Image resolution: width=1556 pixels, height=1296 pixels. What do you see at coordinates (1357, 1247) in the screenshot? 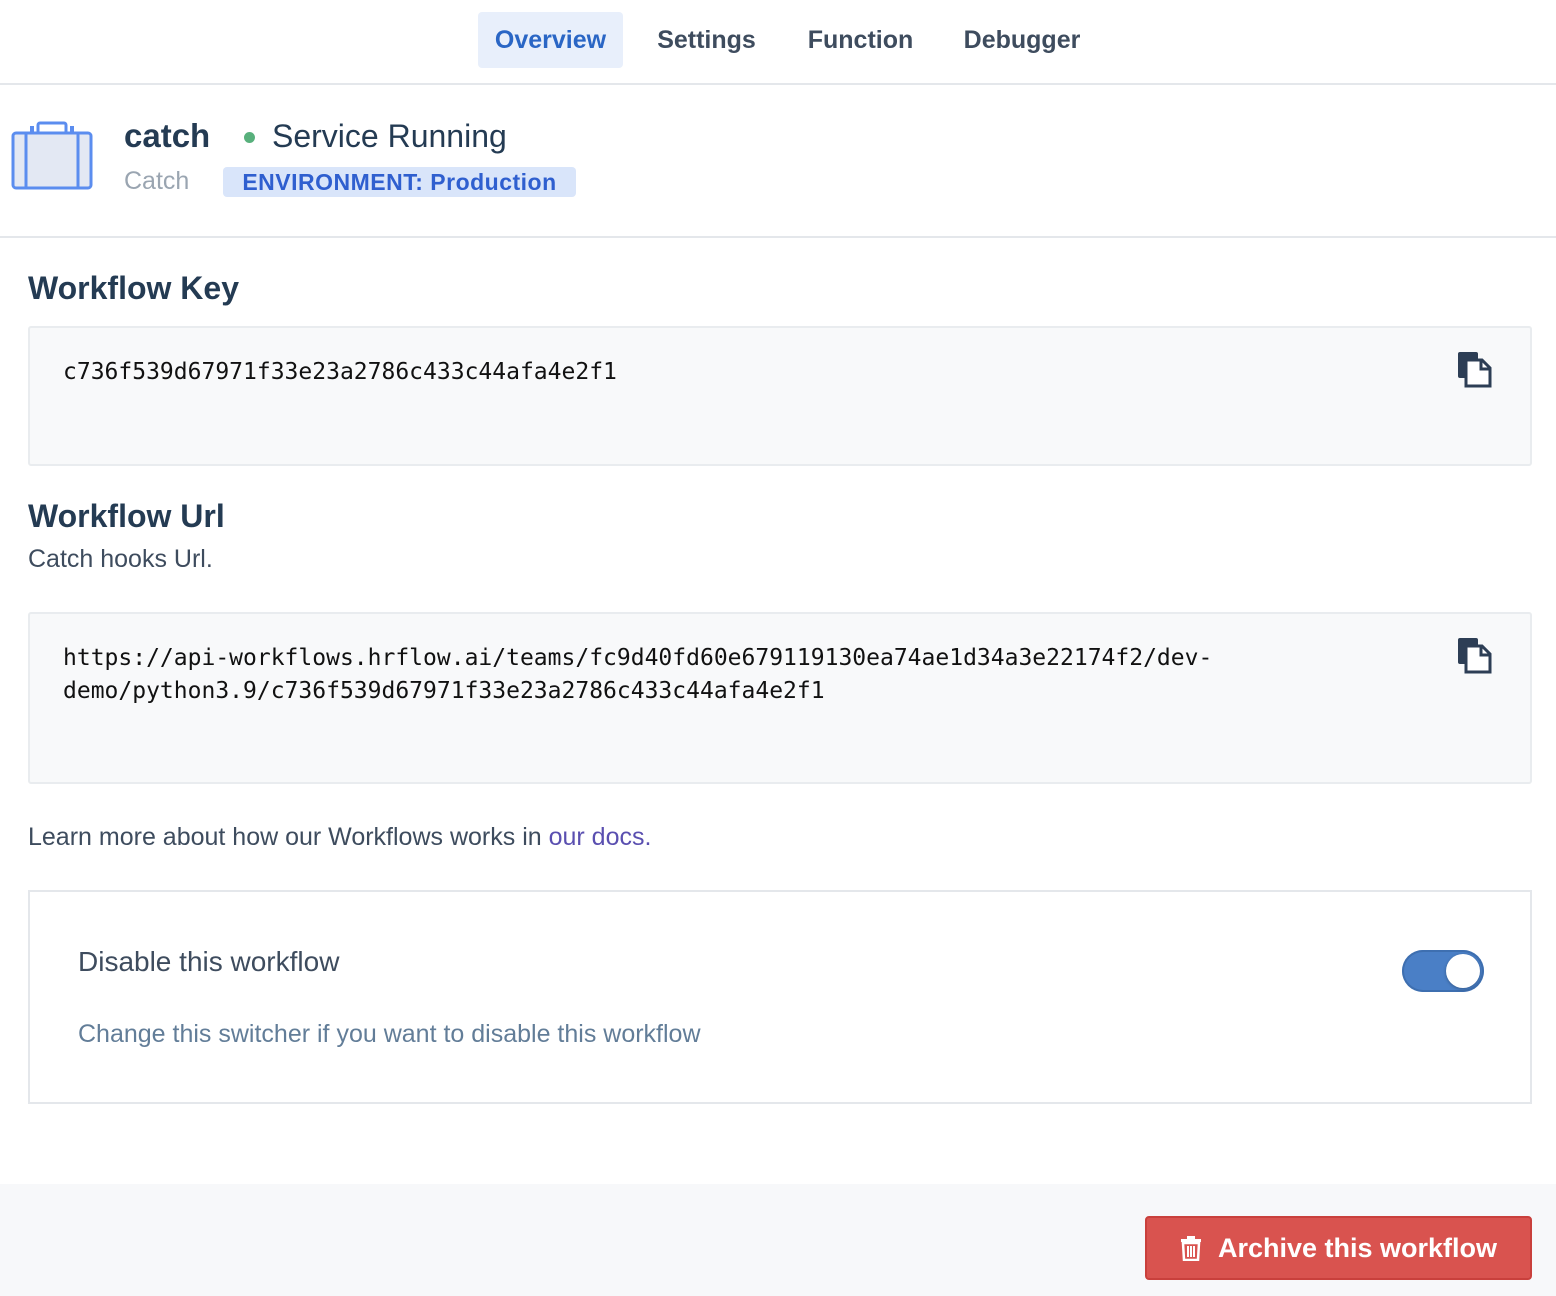
I see `archive-workflow-label: Archive this workflow` at bounding box center [1357, 1247].